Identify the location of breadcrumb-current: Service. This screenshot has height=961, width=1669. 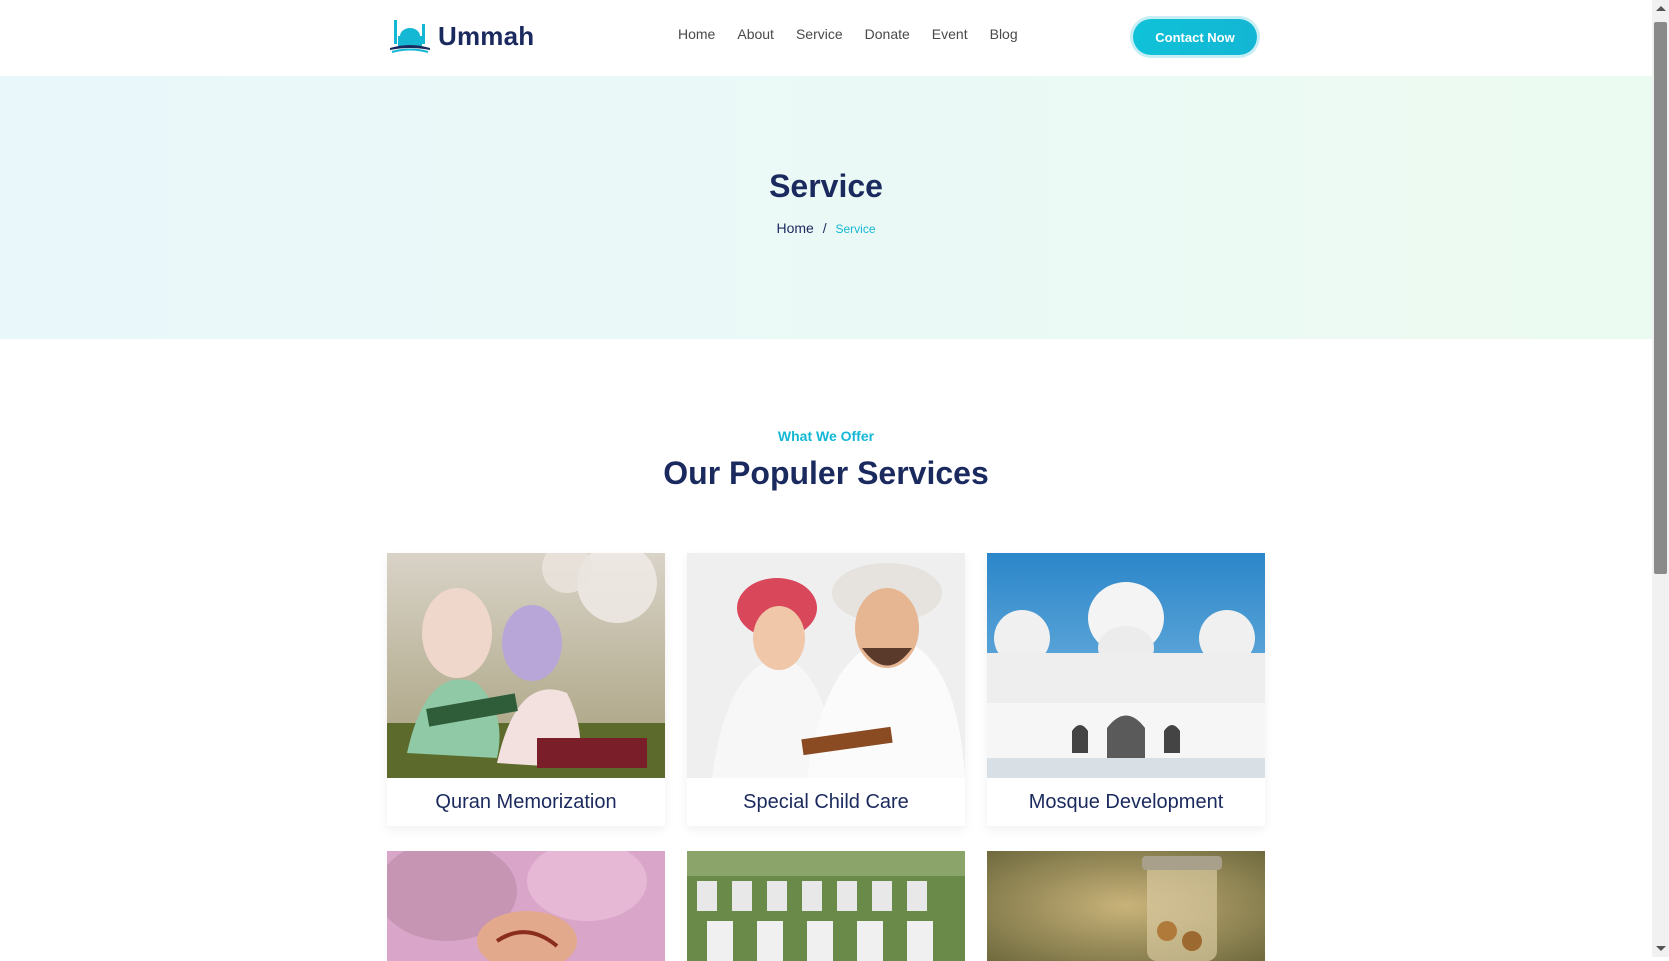
(855, 229).